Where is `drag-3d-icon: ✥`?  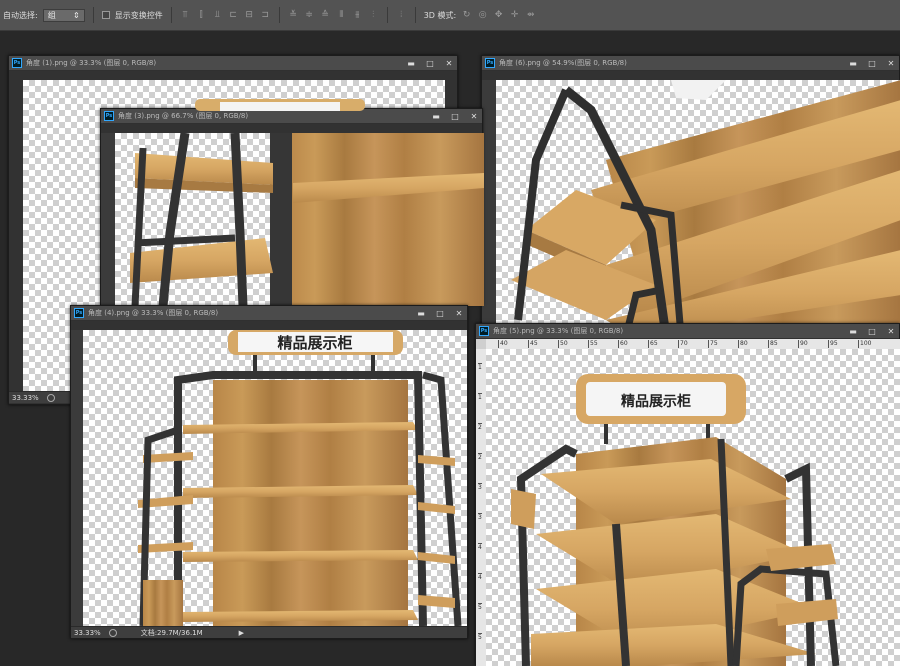 drag-3d-icon: ✥ is located at coordinates (498, 15).